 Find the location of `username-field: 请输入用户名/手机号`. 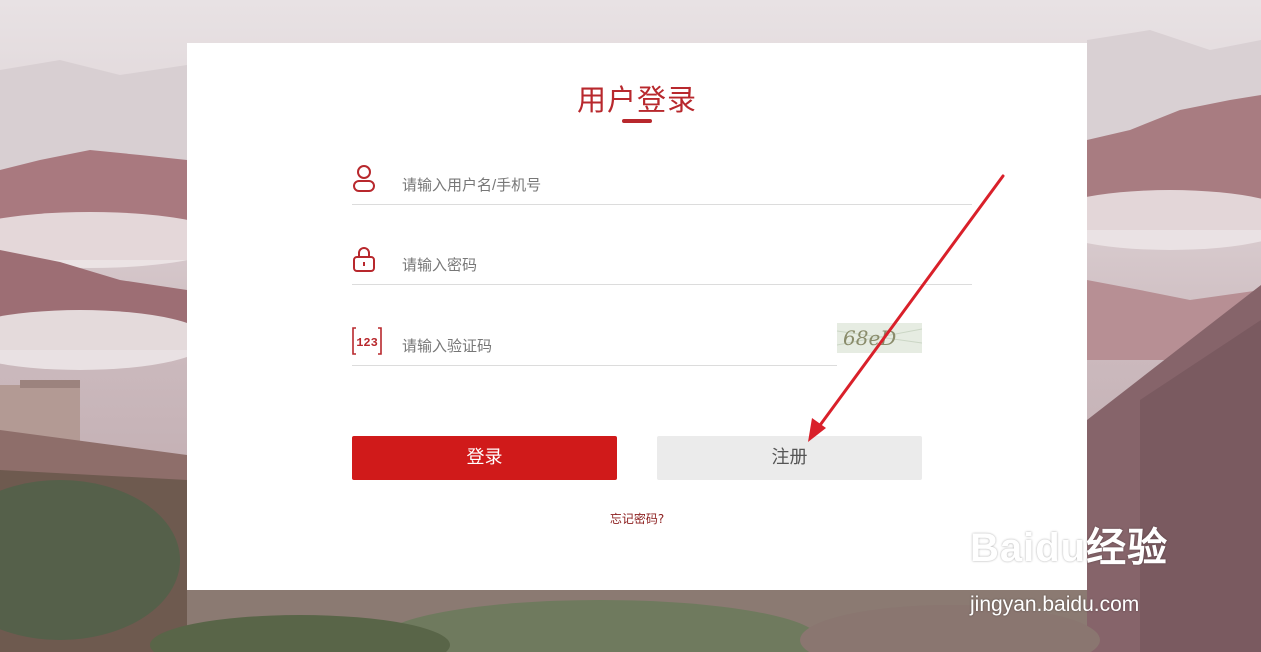

username-field: 请输入用户名/手机号 is located at coordinates (662, 184).